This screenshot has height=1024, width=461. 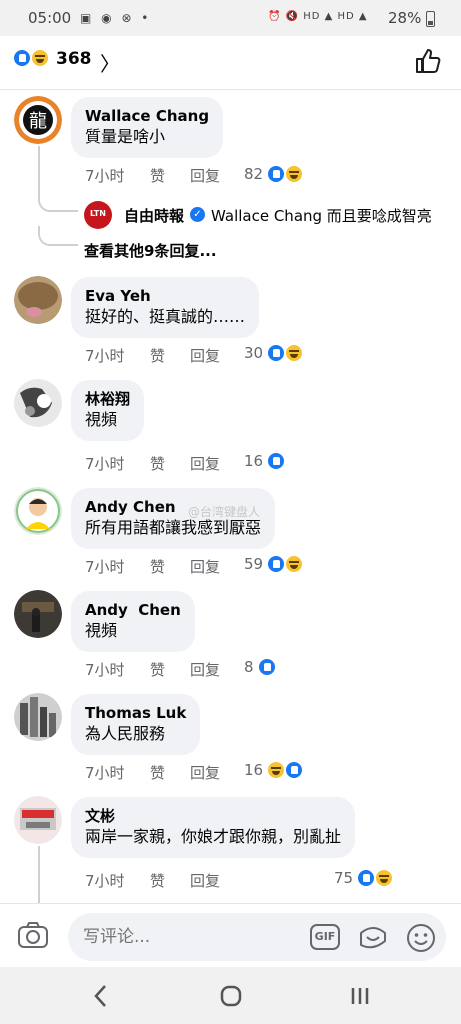 What do you see at coordinates (254, 353) in the screenshot?
I see `reaction-count: 30` at bounding box center [254, 353].